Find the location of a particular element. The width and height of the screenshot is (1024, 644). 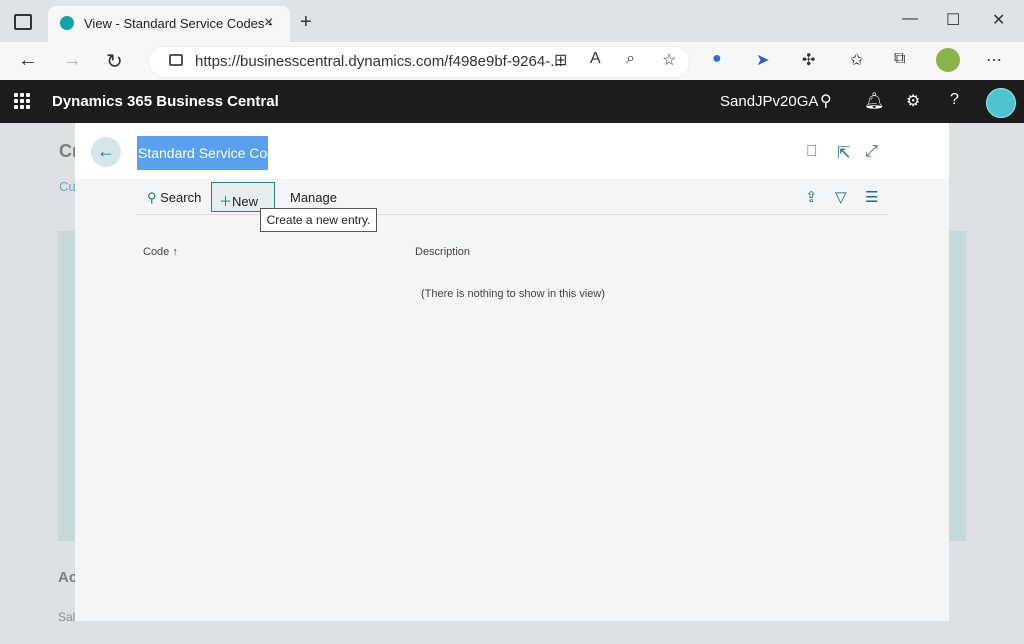

column-code-label: Code is located at coordinates (156, 252).